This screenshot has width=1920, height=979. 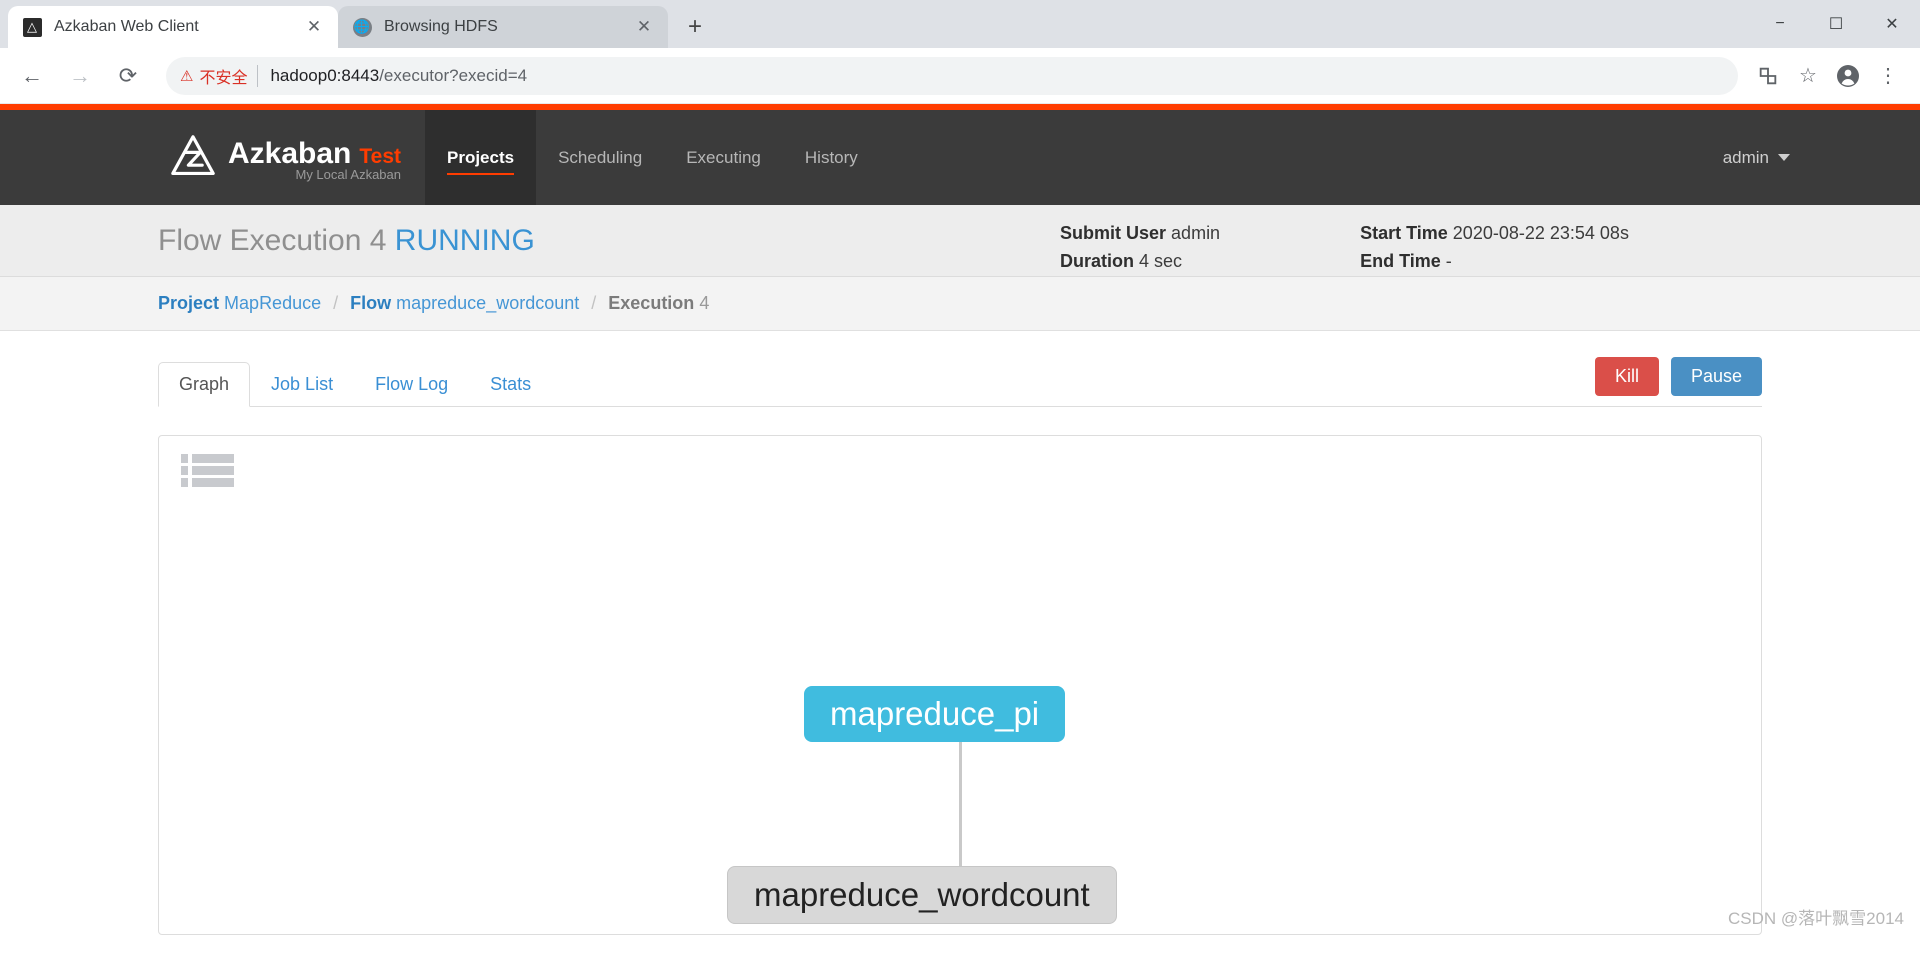 What do you see at coordinates (302, 384) in the screenshot?
I see `tab-job-list: Job List` at bounding box center [302, 384].